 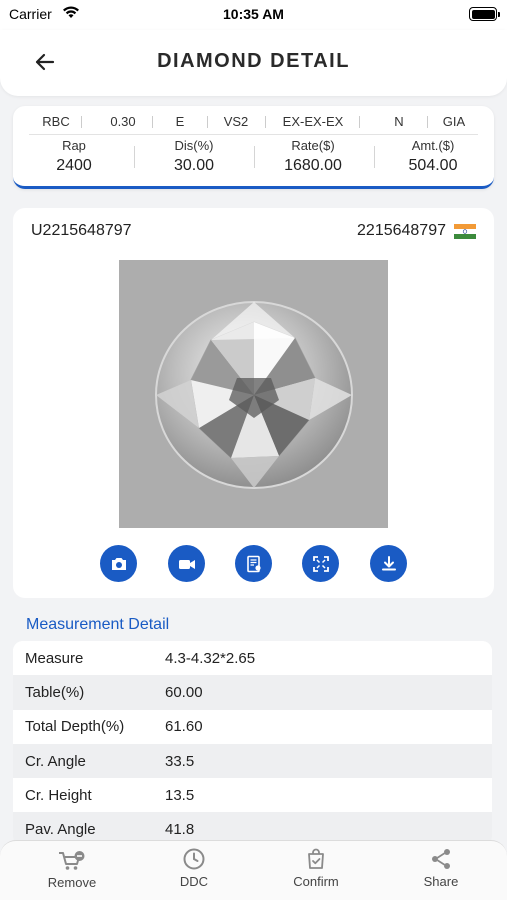 I want to click on crown-angle-value: 33.5, so click(x=180, y=761).